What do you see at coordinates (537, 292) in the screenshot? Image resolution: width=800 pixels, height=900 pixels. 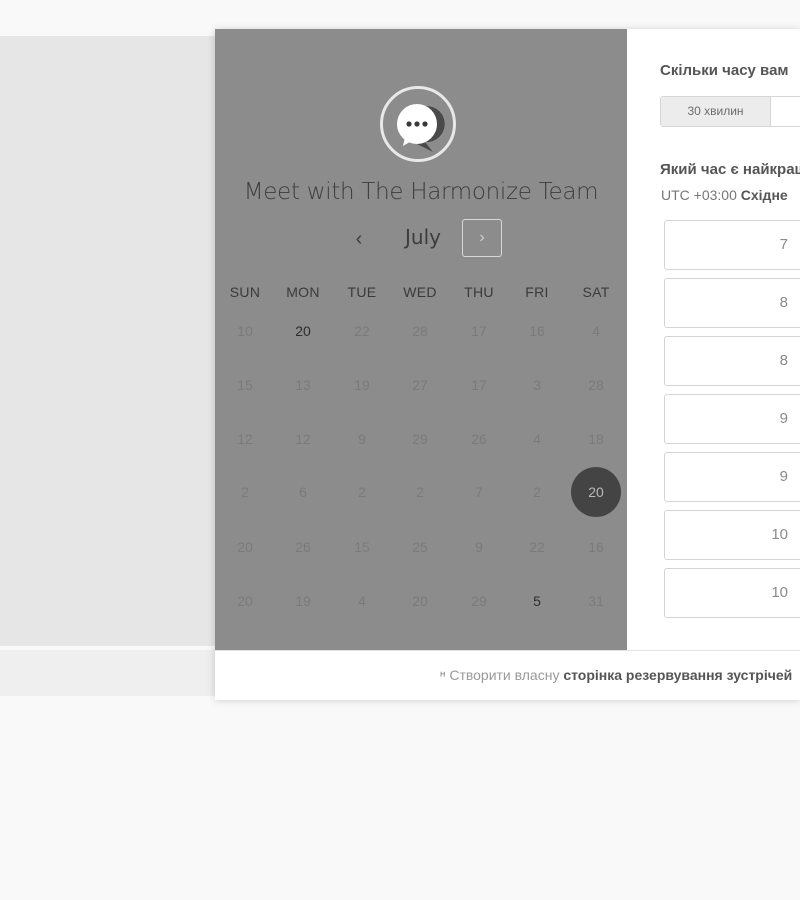 I see `weekday-label-fri: FRI` at bounding box center [537, 292].